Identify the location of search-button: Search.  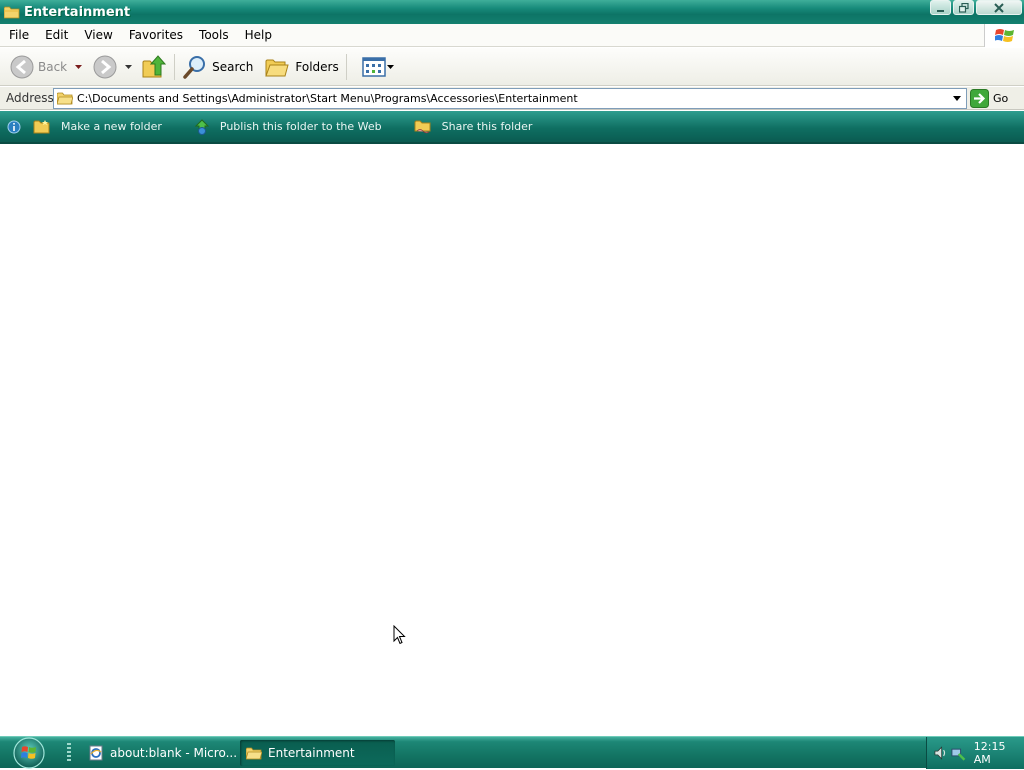
(217, 67).